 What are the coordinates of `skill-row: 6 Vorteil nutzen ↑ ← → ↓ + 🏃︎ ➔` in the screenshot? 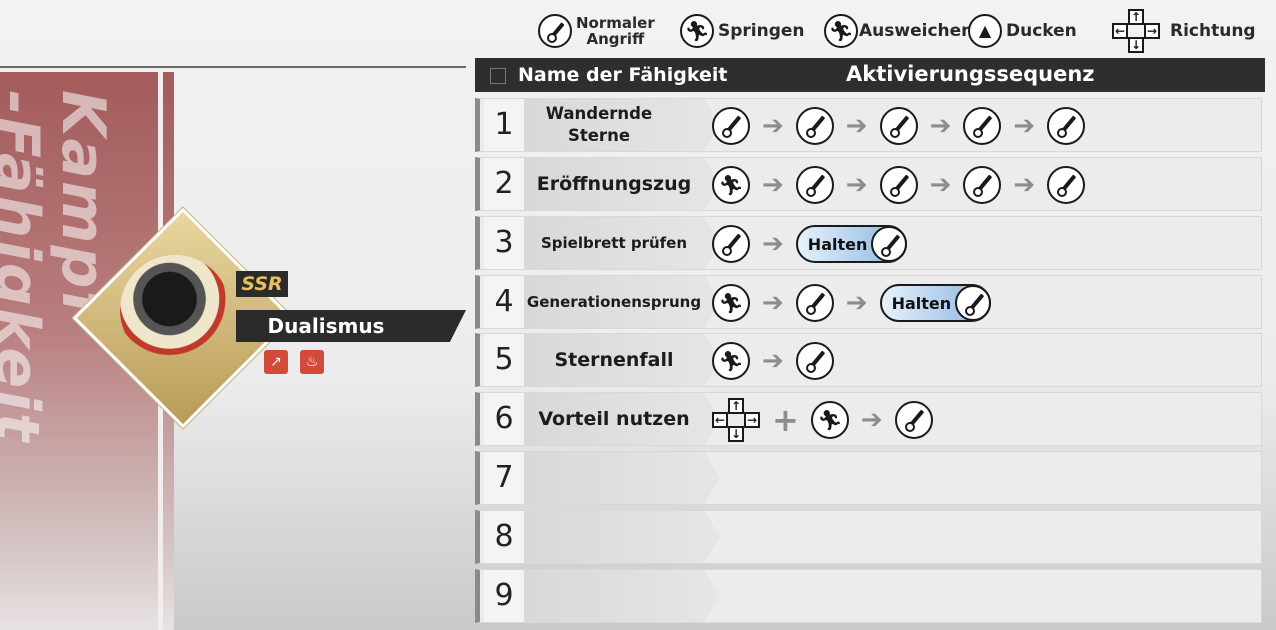 It's located at (868, 419).